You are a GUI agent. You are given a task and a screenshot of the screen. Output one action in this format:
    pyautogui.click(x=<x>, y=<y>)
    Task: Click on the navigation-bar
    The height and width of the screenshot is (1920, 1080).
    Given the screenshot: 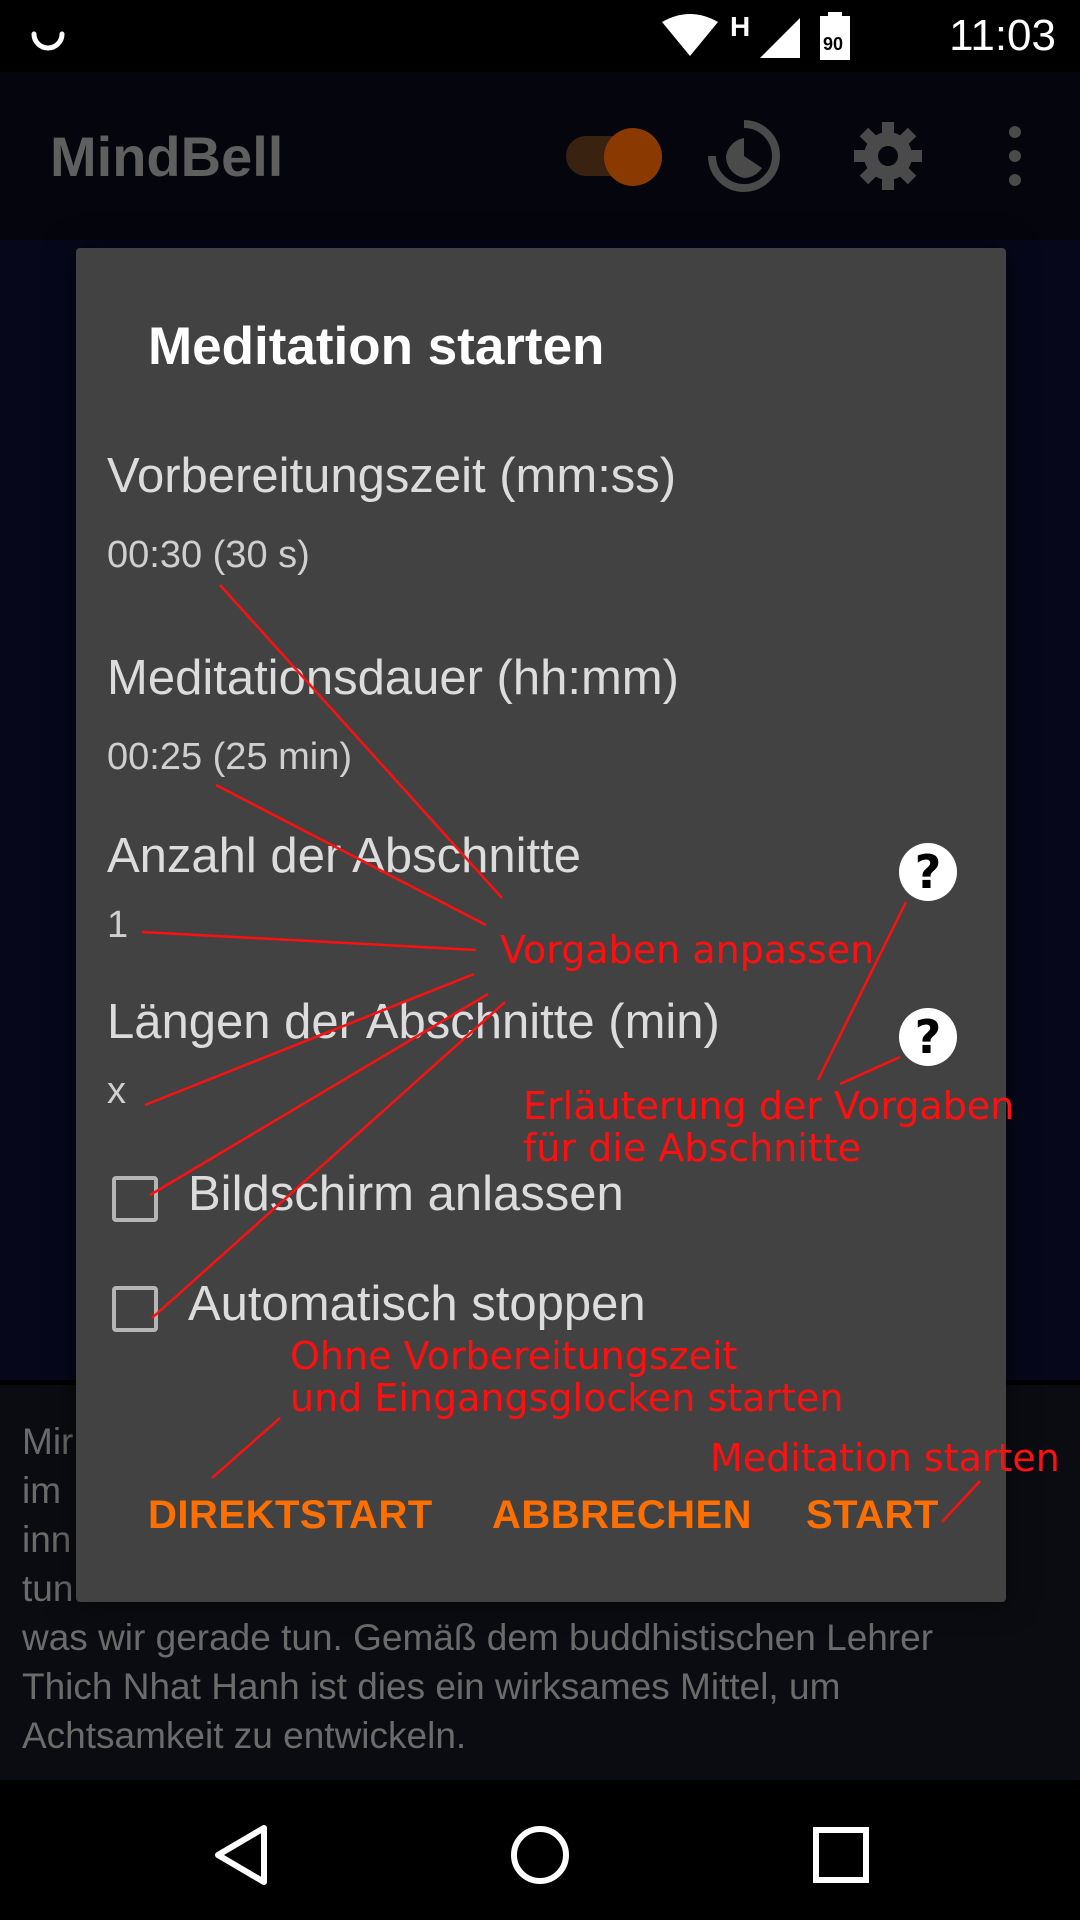 What is the action you would take?
    pyautogui.click(x=540, y=1850)
    